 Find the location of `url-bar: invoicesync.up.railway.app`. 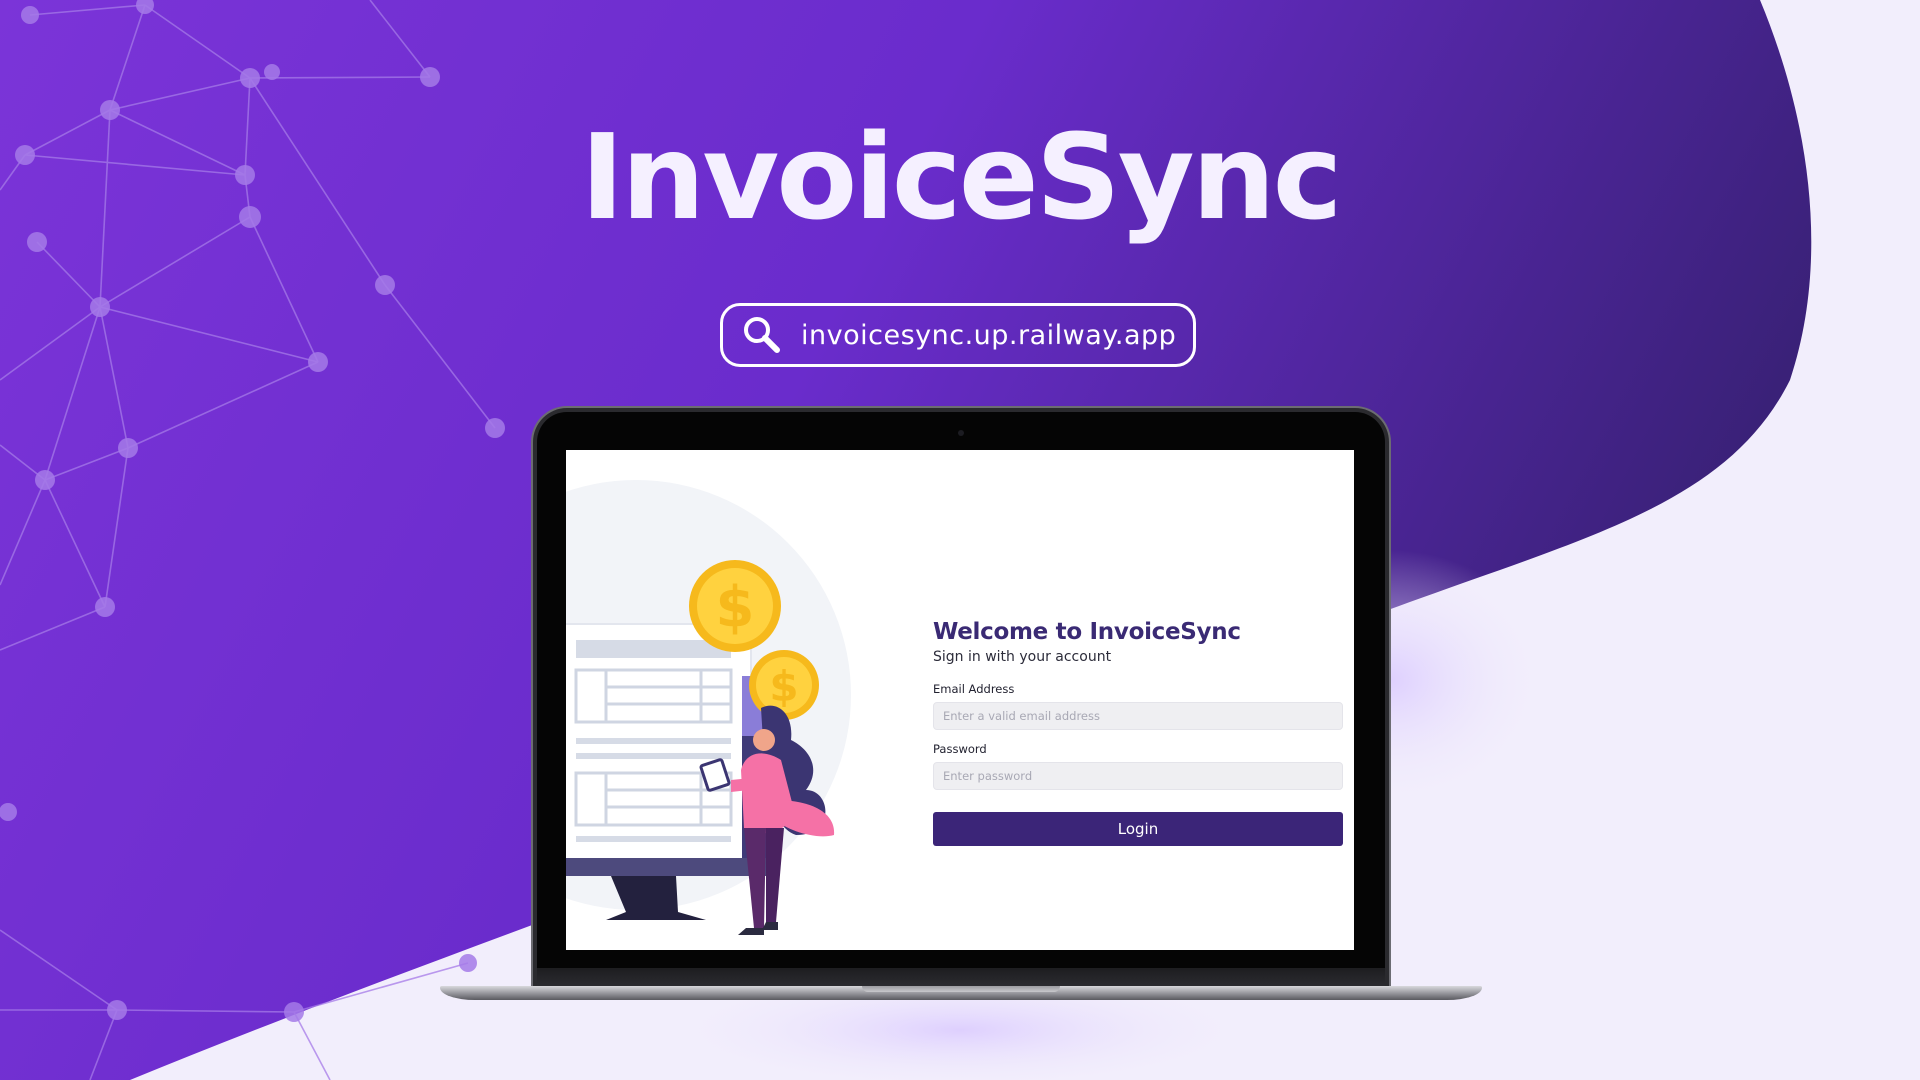

url-bar: invoicesync.up.railway.app is located at coordinates (958, 335).